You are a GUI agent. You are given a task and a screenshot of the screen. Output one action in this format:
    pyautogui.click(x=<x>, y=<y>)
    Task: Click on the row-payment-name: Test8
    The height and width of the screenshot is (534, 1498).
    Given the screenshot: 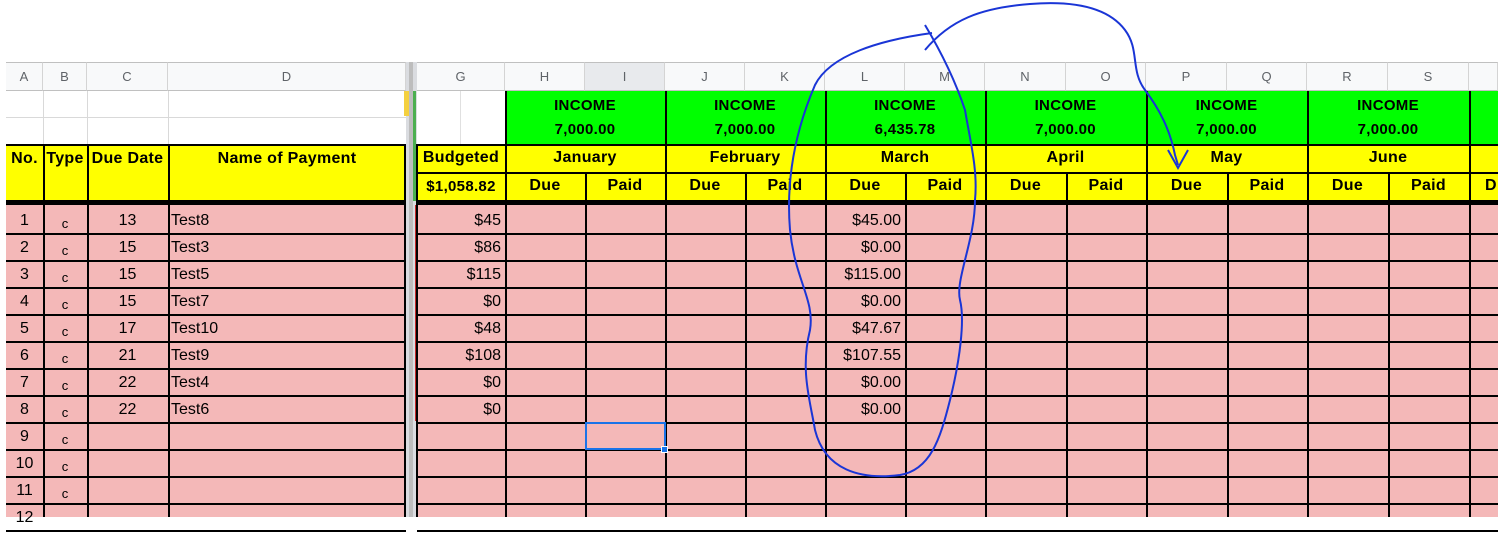 What is the action you would take?
    pyautogui.click(x=286, y=220)
    